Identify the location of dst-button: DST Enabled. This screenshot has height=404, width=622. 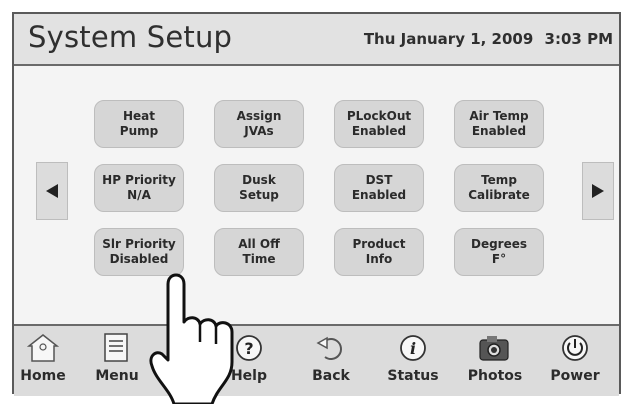
(379, 188).